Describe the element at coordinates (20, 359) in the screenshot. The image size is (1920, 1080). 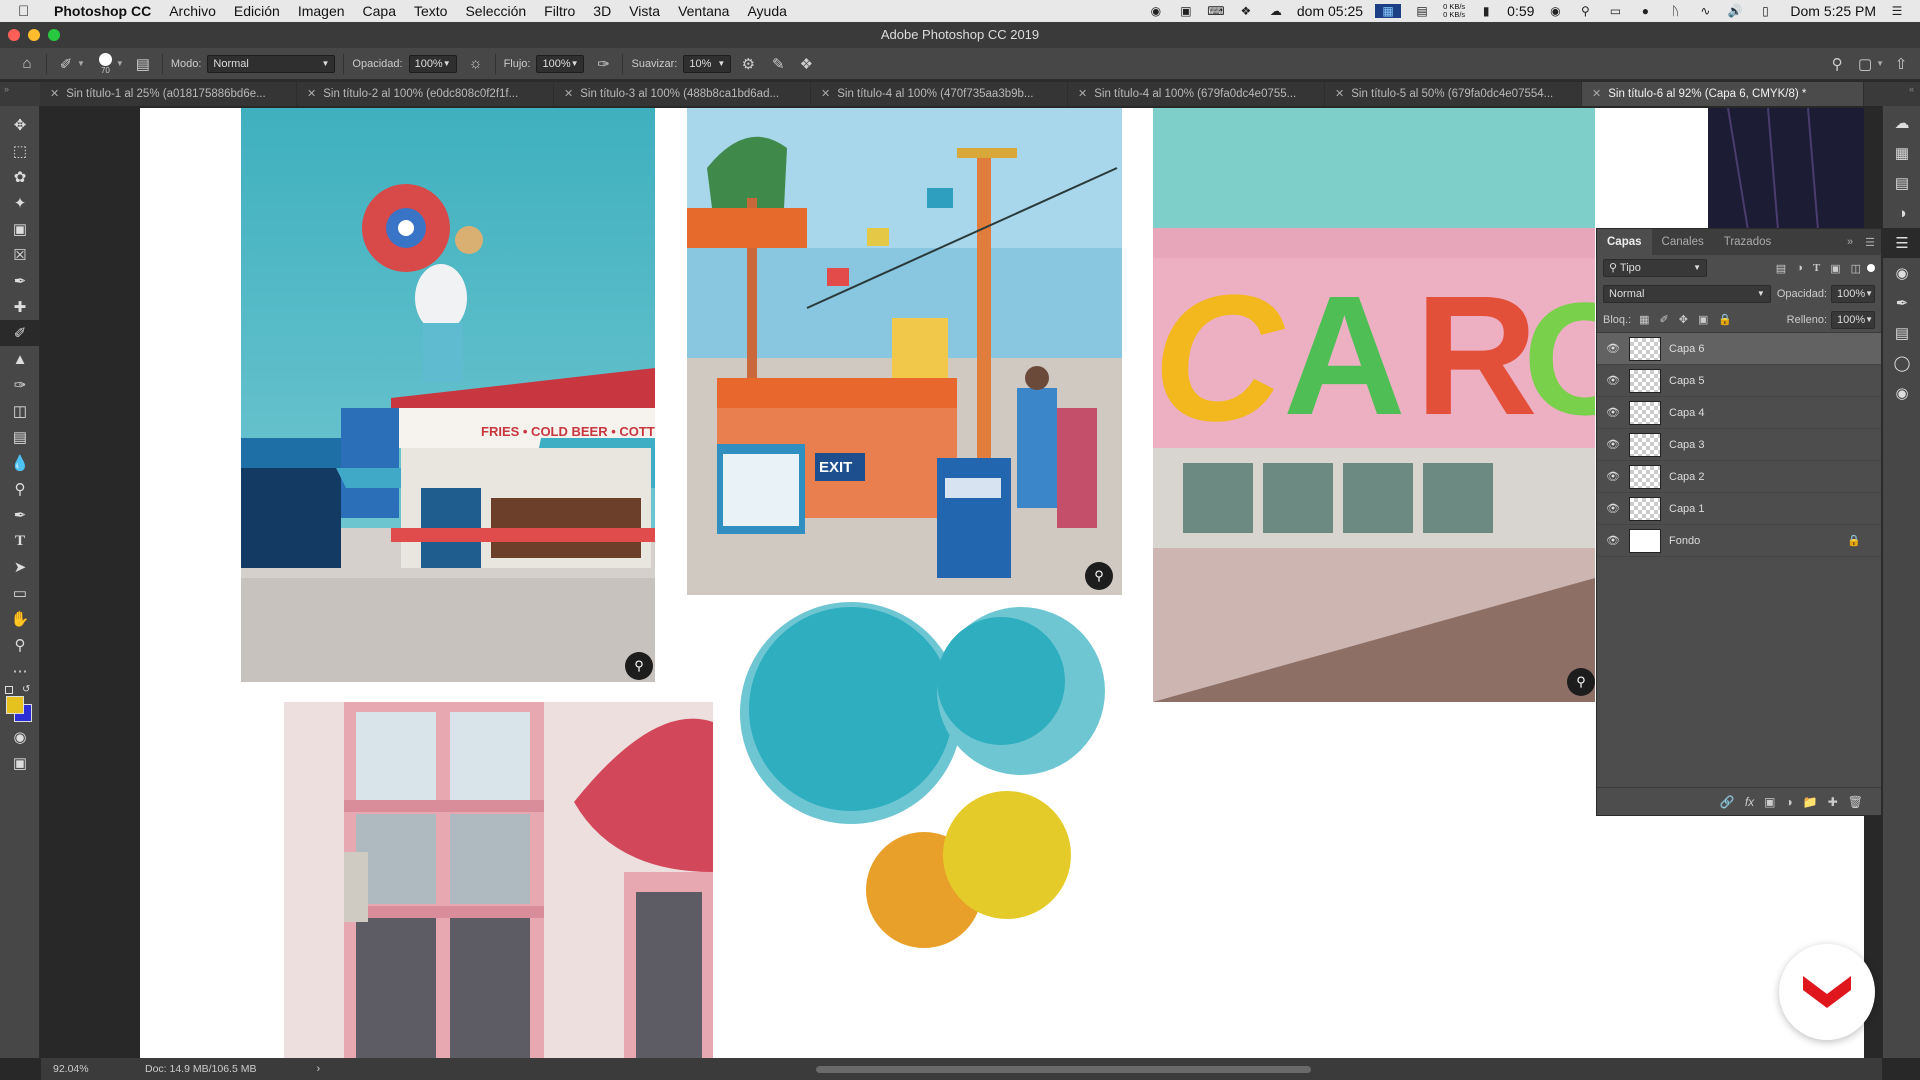
I see `clone-stamp-tool-icon: ▲` at that location.